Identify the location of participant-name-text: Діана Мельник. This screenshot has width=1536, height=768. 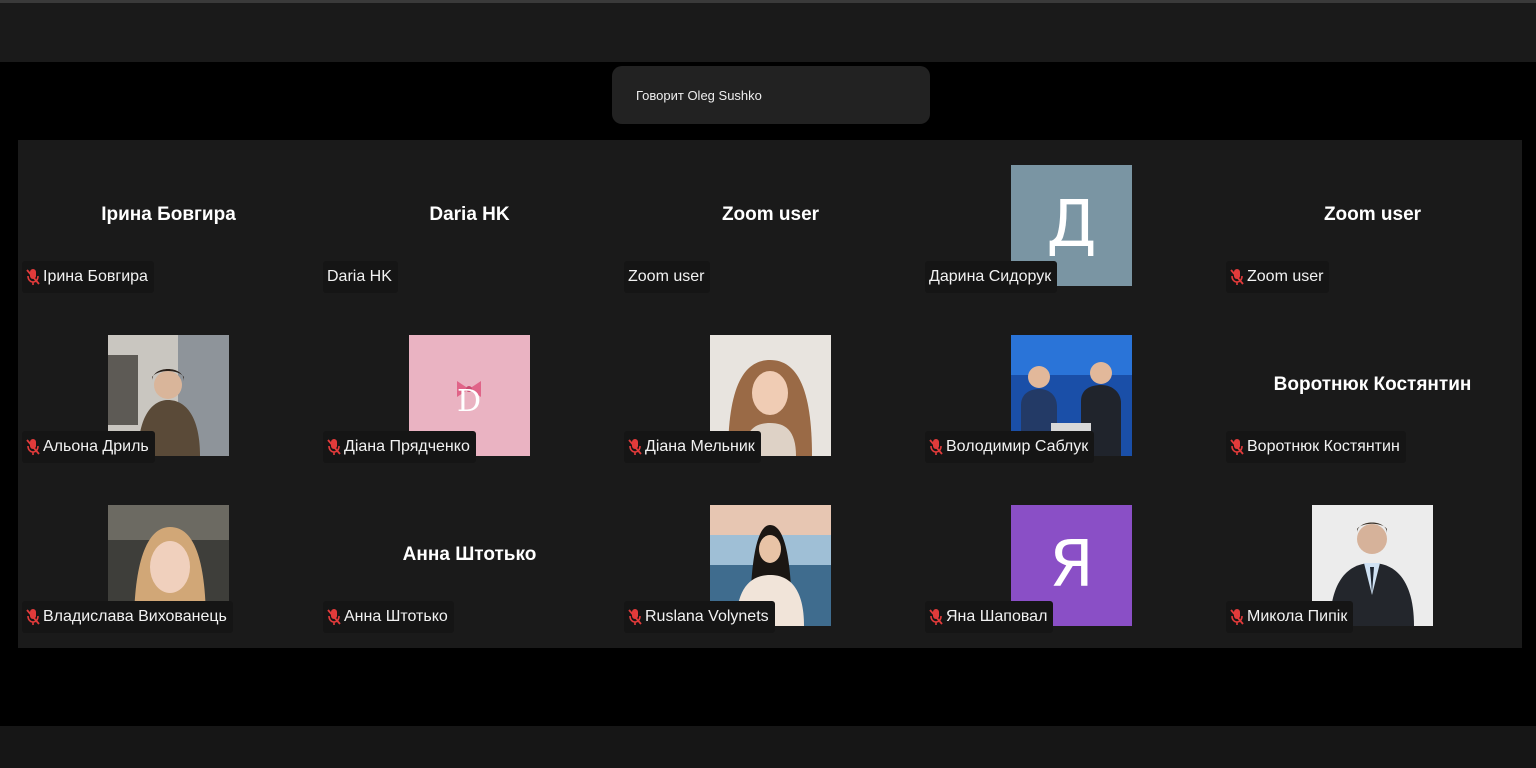
(700, 446).